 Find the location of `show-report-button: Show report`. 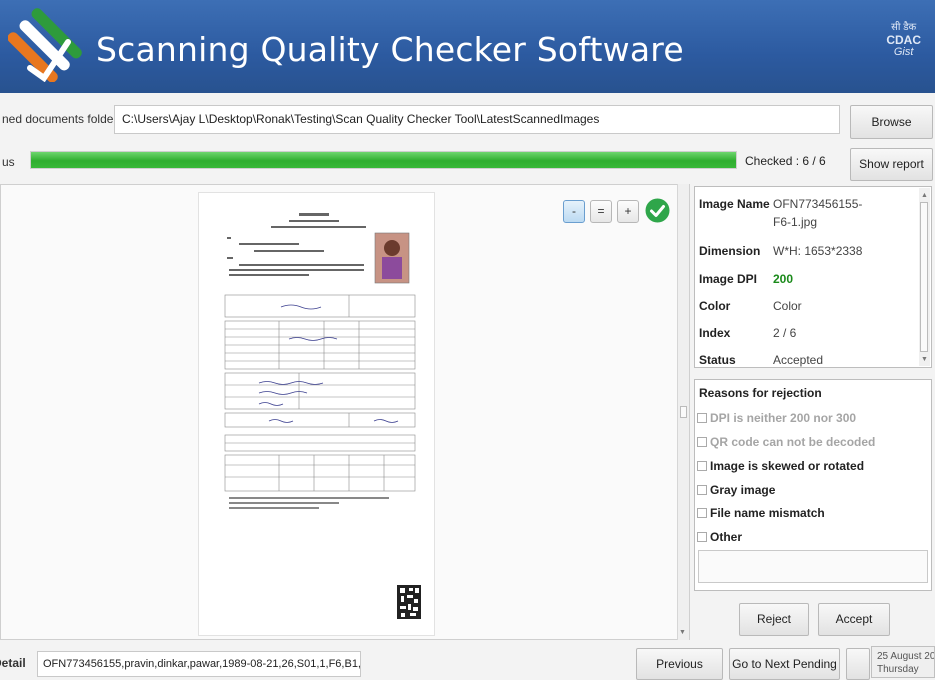

show-report-button: Show report is located at coordinates (891, 164).